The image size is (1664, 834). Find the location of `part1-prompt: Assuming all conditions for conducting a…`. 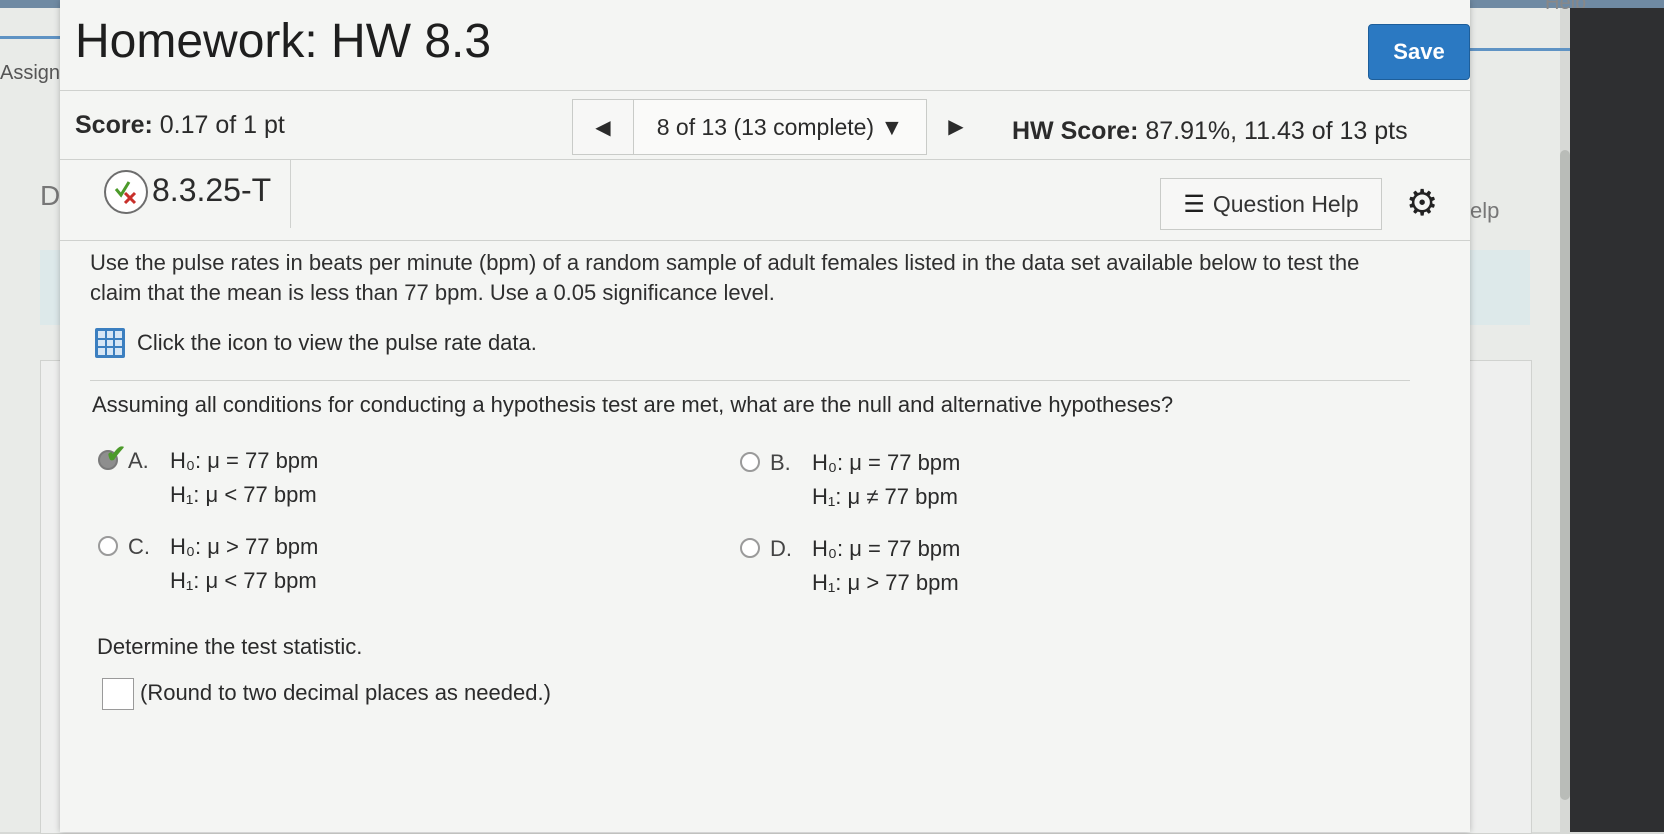

part1-prompt: Assuming all conditions for conducting a… is located at coordinates (633, 404).